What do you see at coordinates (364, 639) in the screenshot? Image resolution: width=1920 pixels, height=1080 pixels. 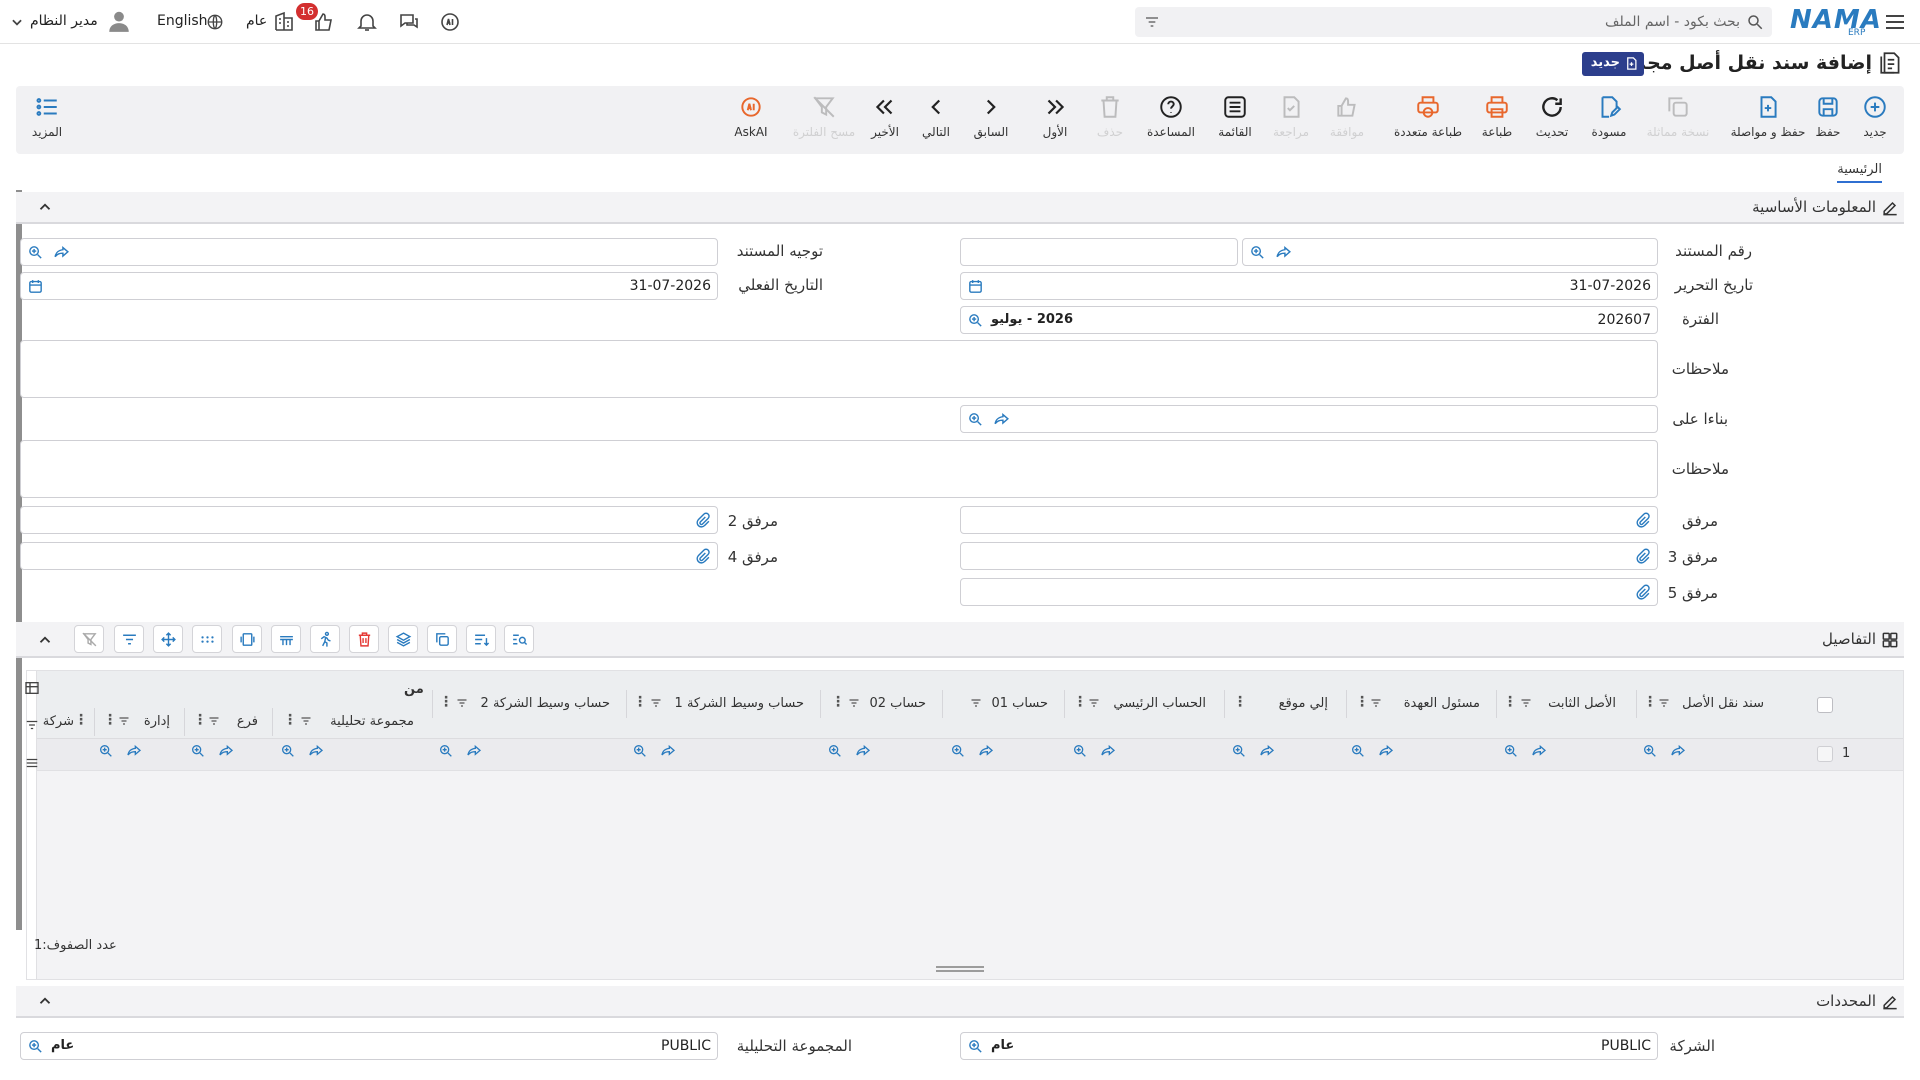 I see `grid-delete-button` at bounding box center [364, 639].